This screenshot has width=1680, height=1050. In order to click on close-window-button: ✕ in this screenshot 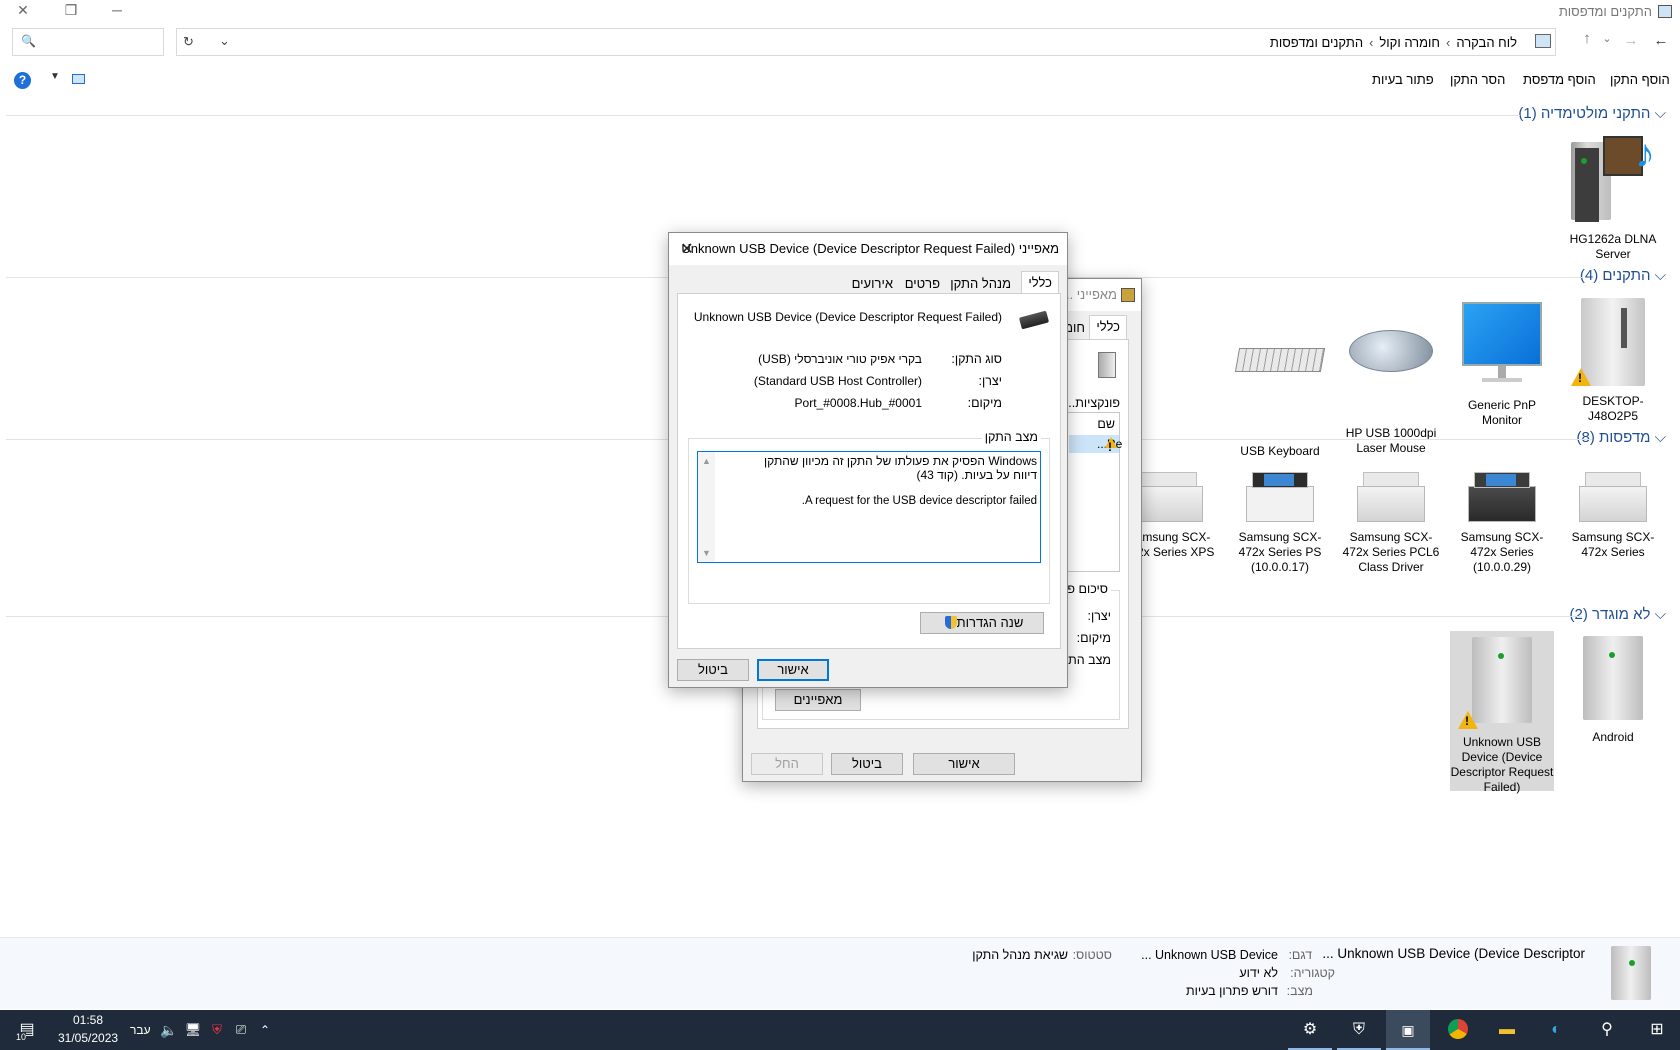, I will do `click(23, 11)`.